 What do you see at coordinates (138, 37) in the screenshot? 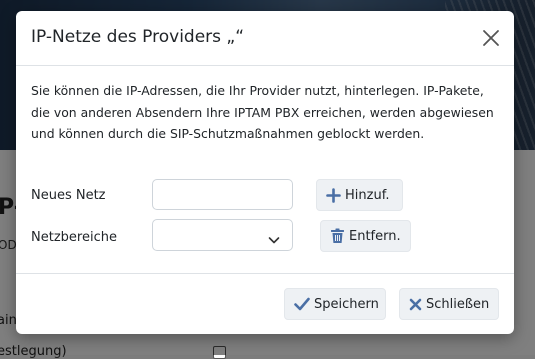
I see `dialog-title: IP-Netze des Providers „“` at bounding box center [138, 37].